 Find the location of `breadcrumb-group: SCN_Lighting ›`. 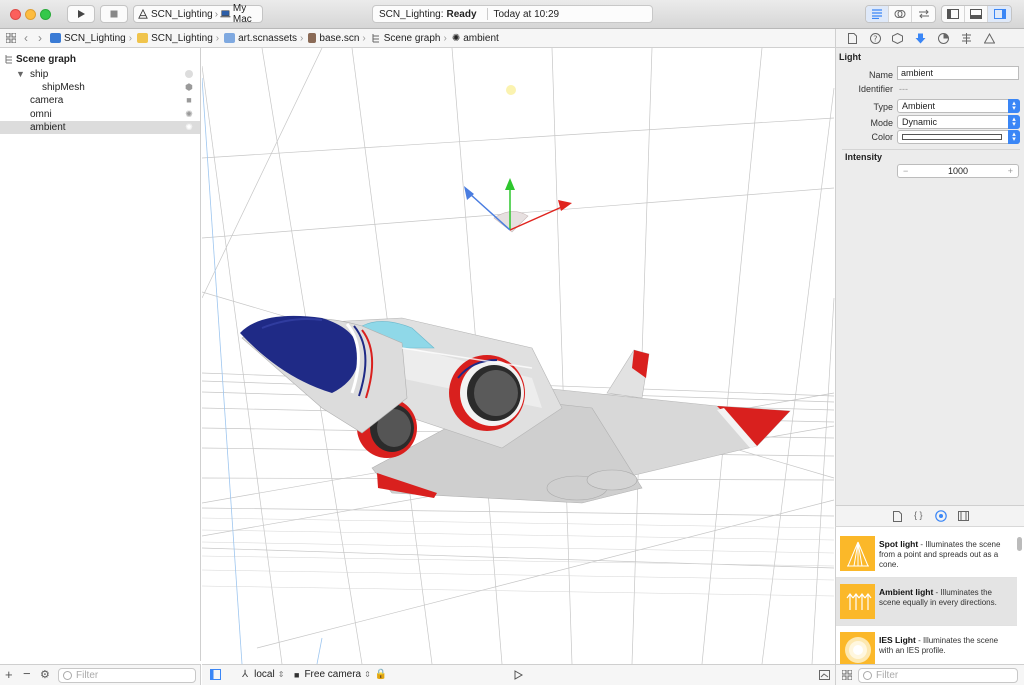

breadcrumb-group: SCN_Lighting › is located at coordinates (179, 38).